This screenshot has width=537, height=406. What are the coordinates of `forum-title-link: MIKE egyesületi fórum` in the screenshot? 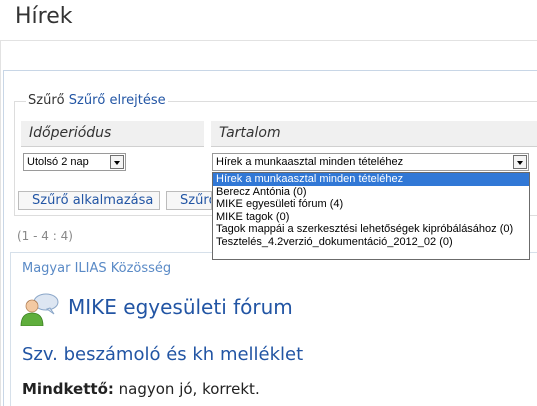 It's located at (180, 307).